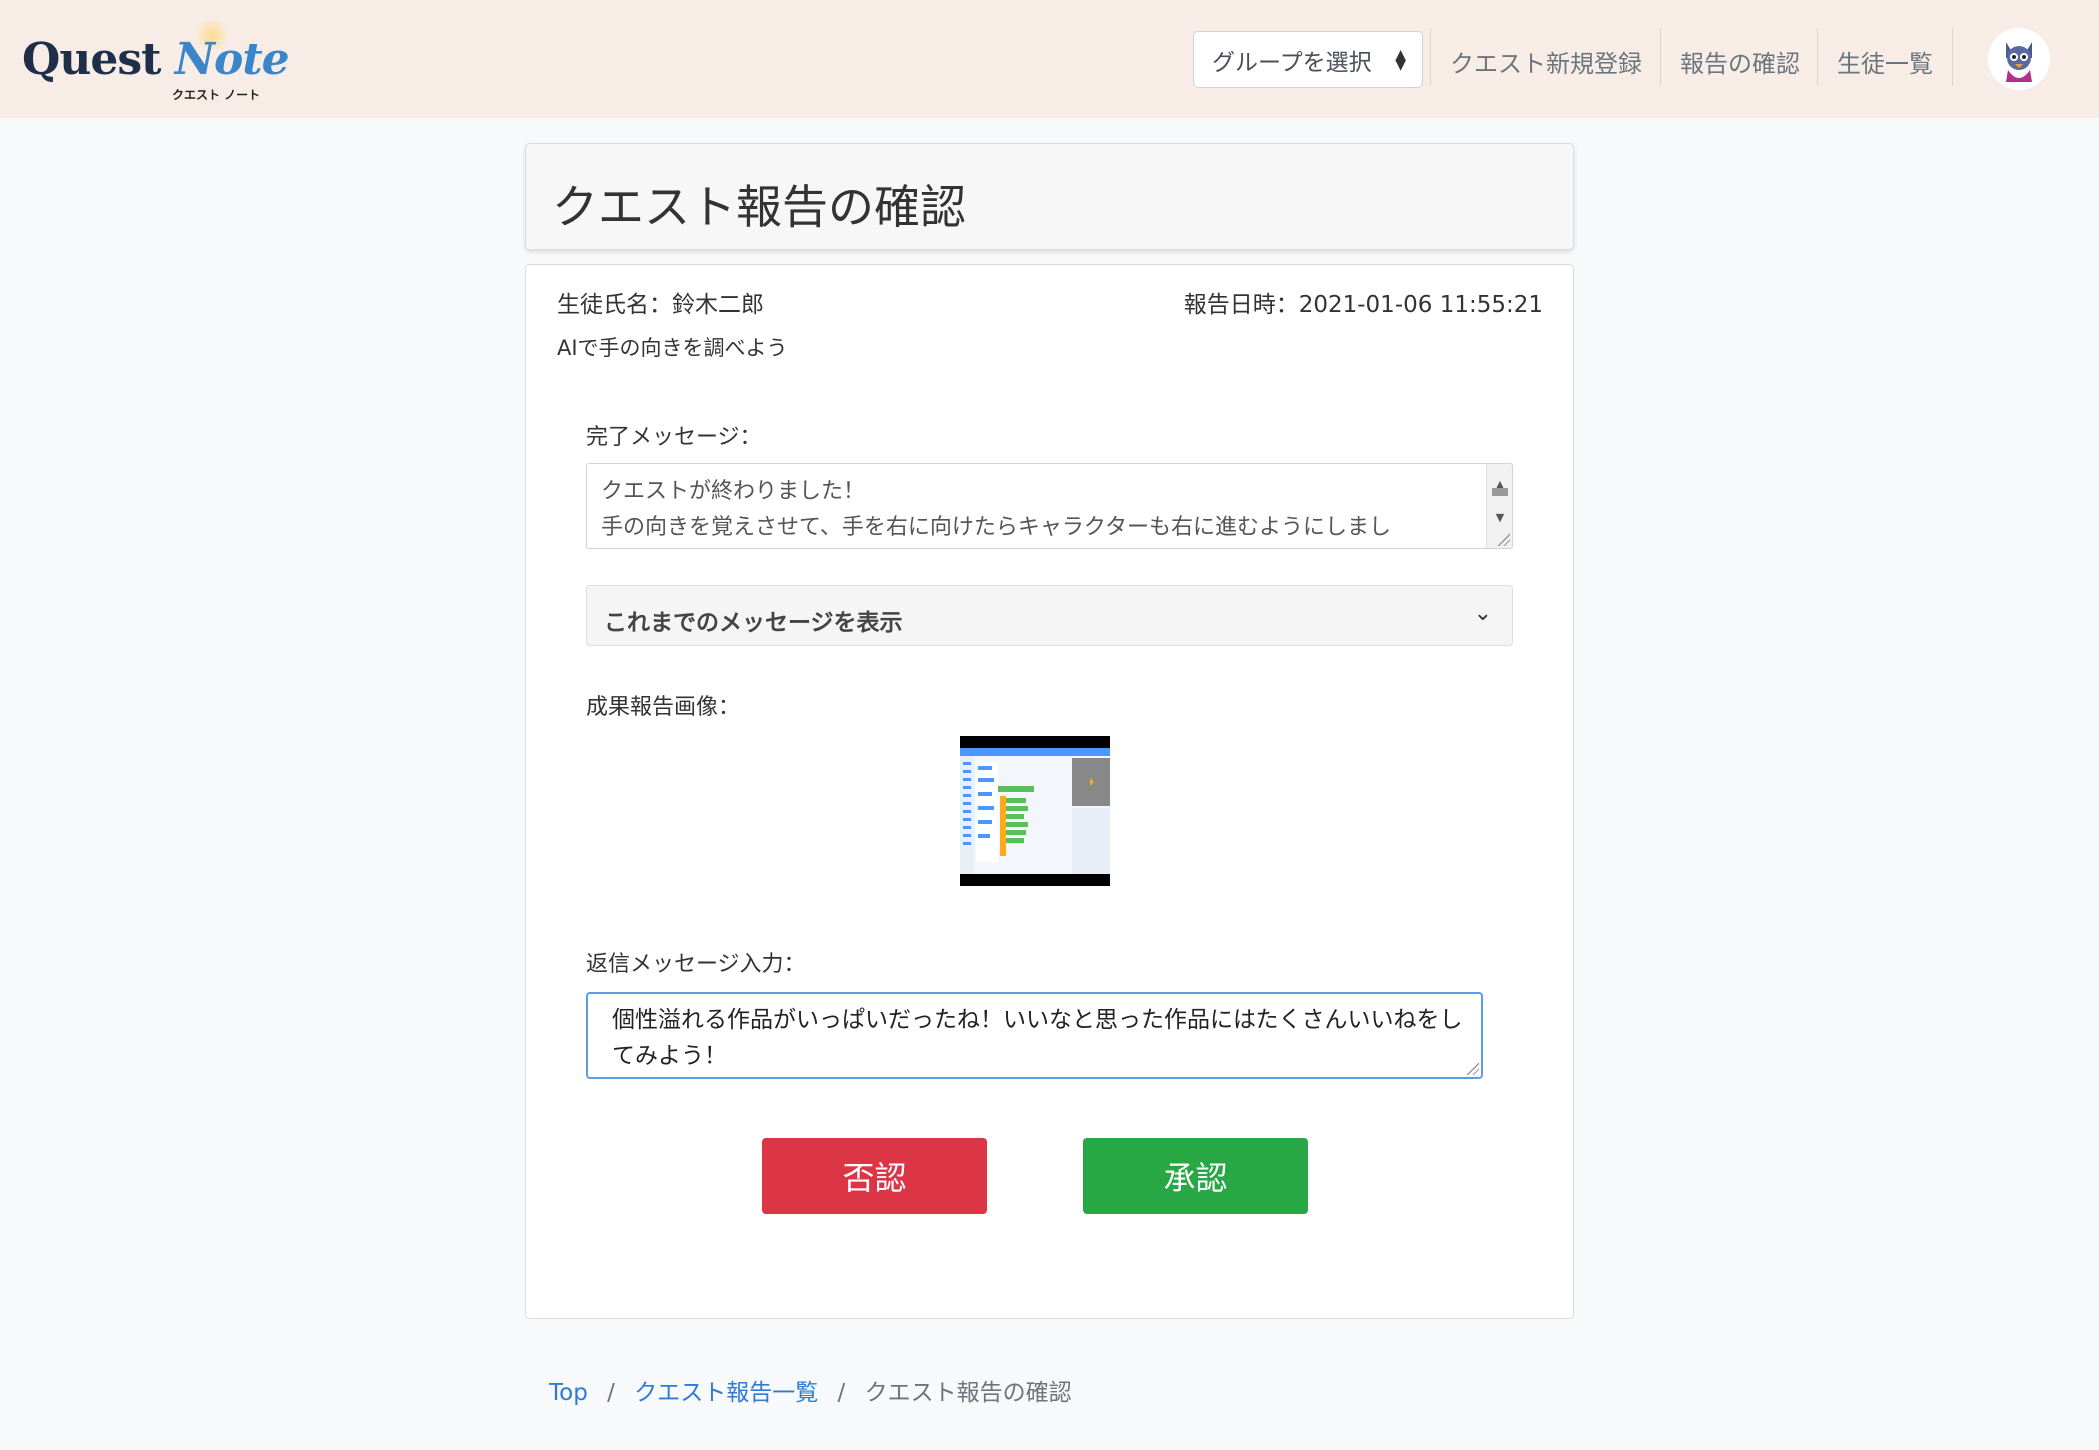 The height and width of the screenshot is (1450, 2099). Describe the element at coordinates (1546, 61) in the screenshot. I see `nav-link-new-quest: クエスト新規登録` at that location.